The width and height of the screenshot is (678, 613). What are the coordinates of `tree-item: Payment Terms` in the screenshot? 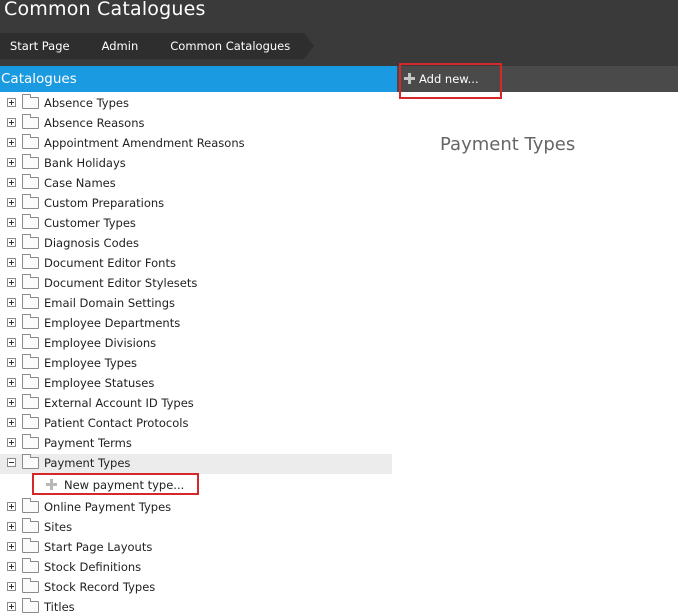 It's located at (196, 444).